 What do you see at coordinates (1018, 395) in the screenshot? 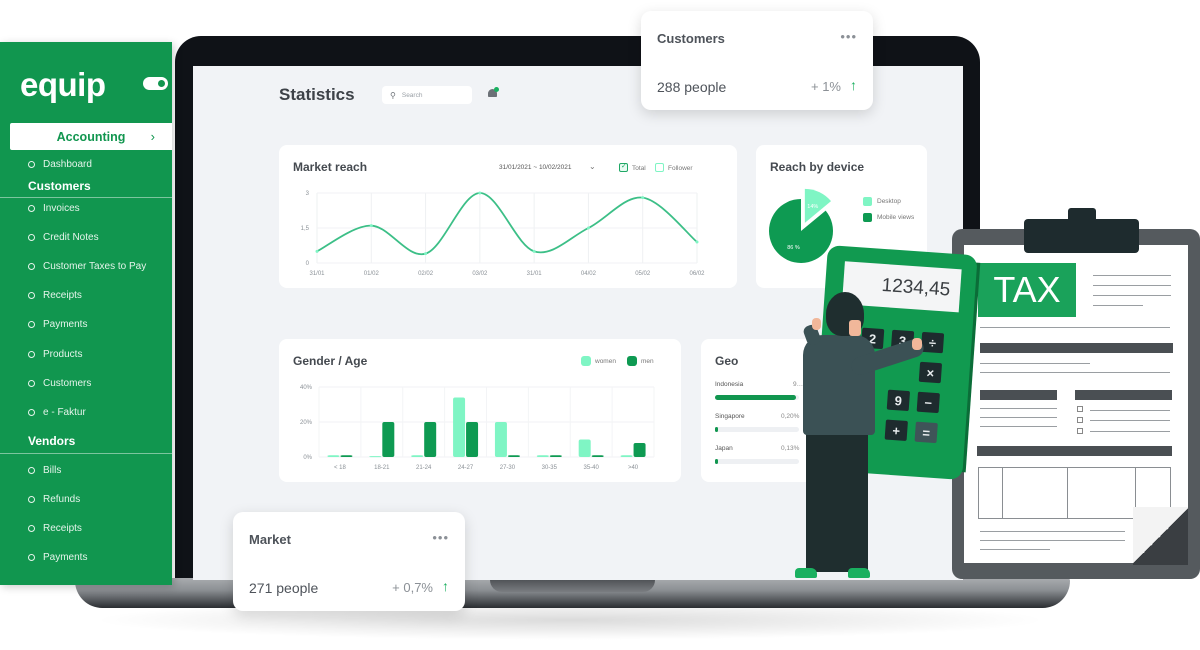
I see `doc-bar` at bounding box center [1018, 395].